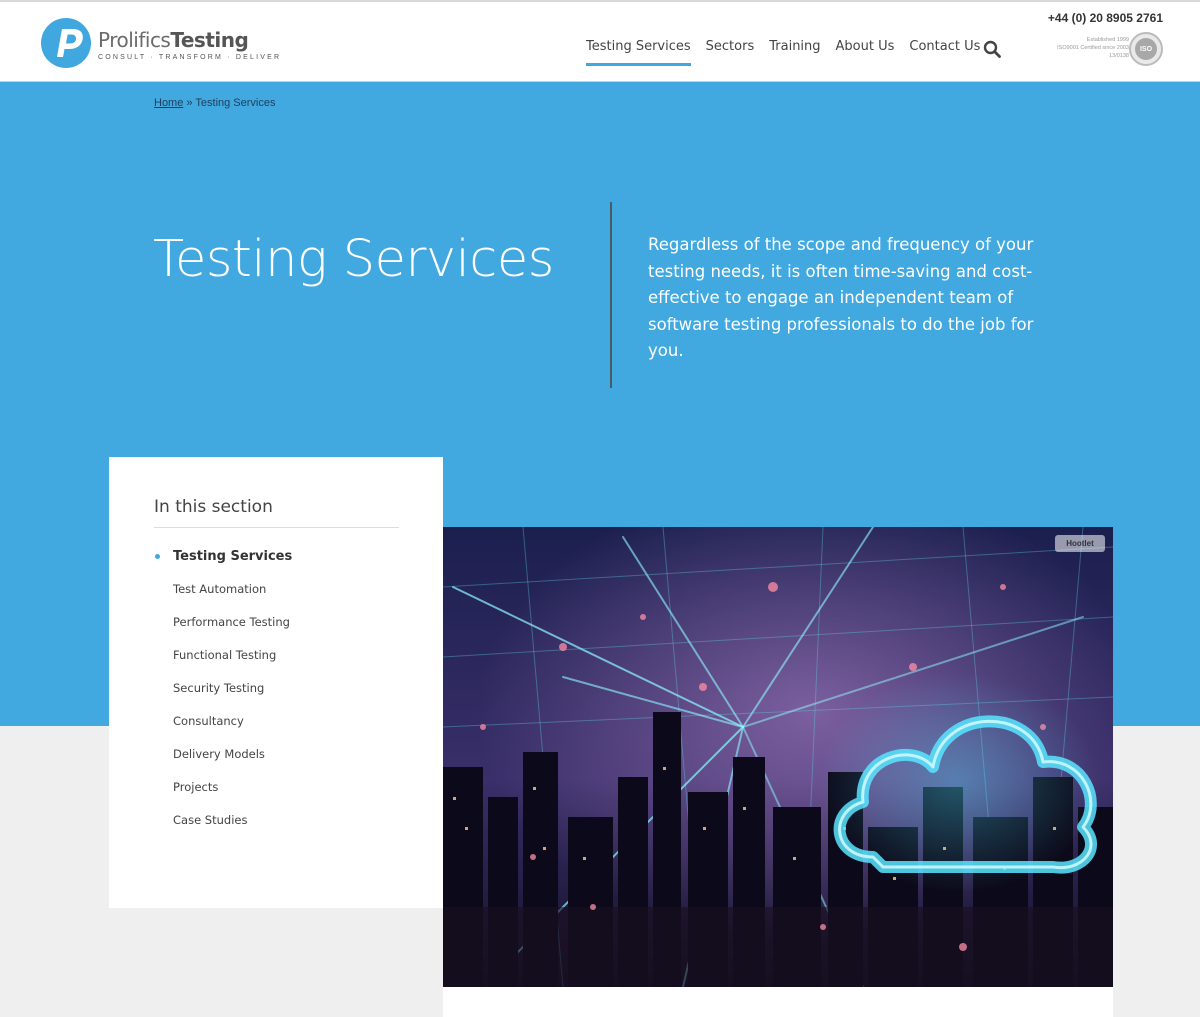 The height and width of the screenshot is (1017, 1200). Describe the element at coordinates (778, 1002) in the screenshot. I see `content-card-top` at that location.